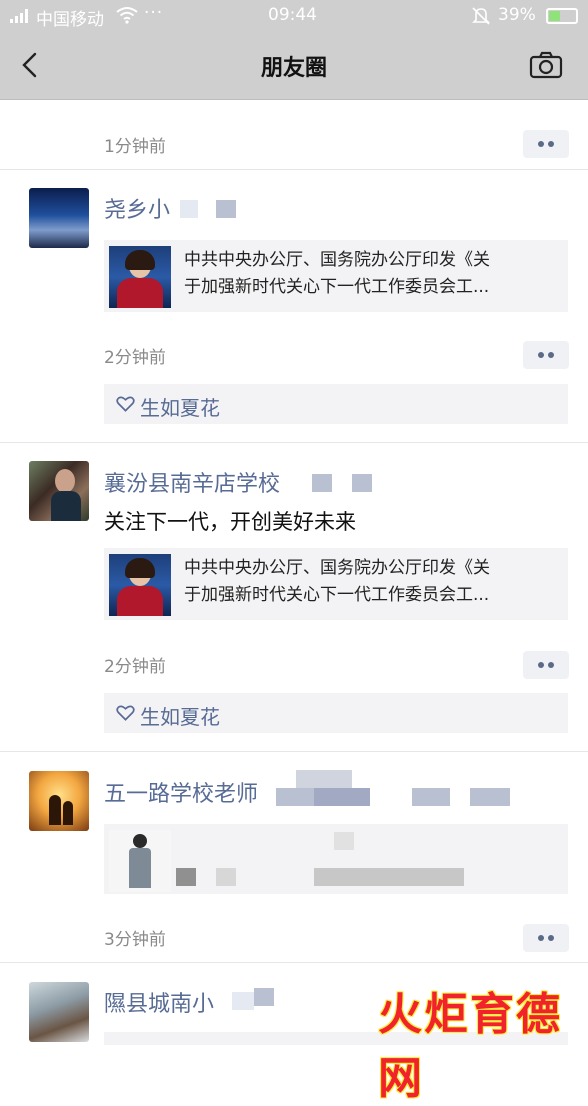 The image size is (588, 1106). I want to click on post-author-name: 襄汾县南辛店学校, so click(192, 482).